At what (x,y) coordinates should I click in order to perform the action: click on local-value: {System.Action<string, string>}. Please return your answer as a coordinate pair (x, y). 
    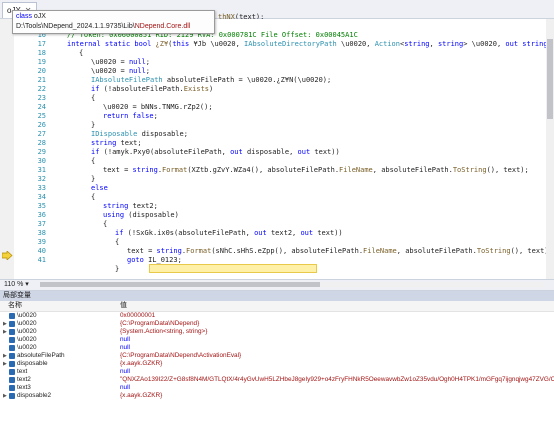
    Looking at the image, I should click on (164, 331).